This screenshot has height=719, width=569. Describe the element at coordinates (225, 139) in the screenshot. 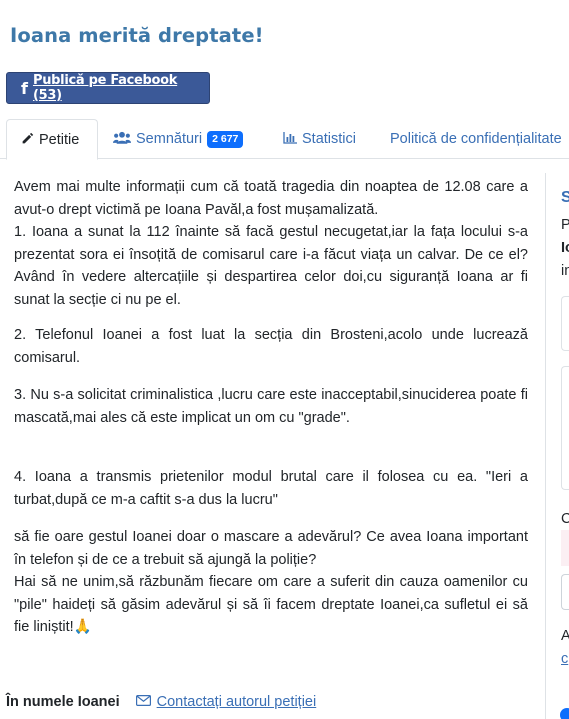

I see `signature-count-badge: 2 677` at that location.